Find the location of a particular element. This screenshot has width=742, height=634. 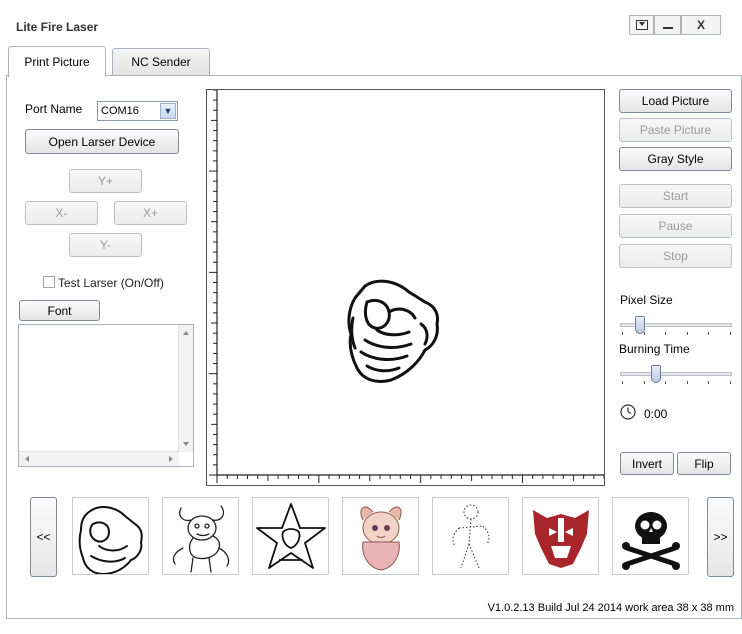

port-select-value: COM16 is located at coordinates (120, 111).